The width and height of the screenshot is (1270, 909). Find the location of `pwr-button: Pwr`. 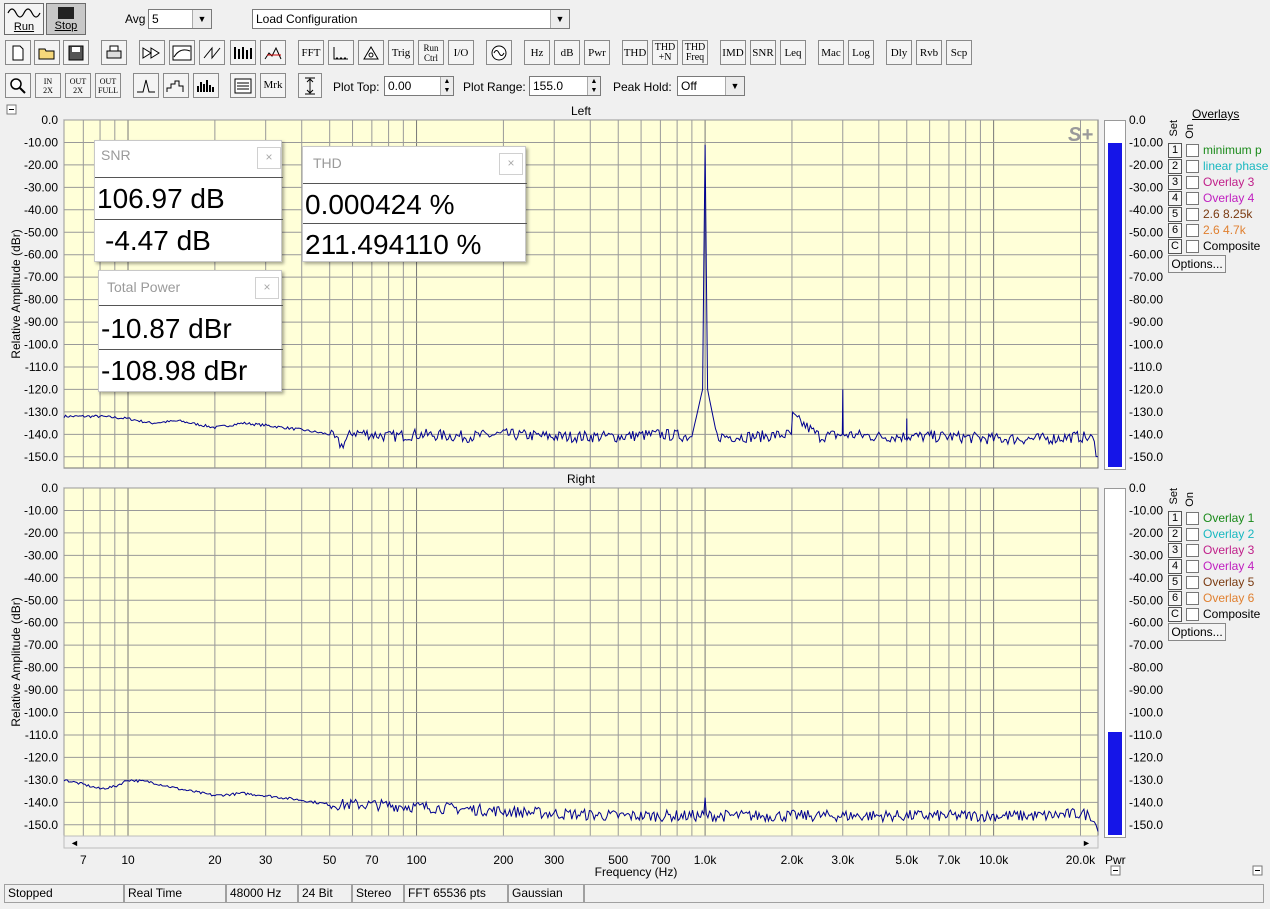

pwr-button: Pwr is located at coordinates (597, 52).